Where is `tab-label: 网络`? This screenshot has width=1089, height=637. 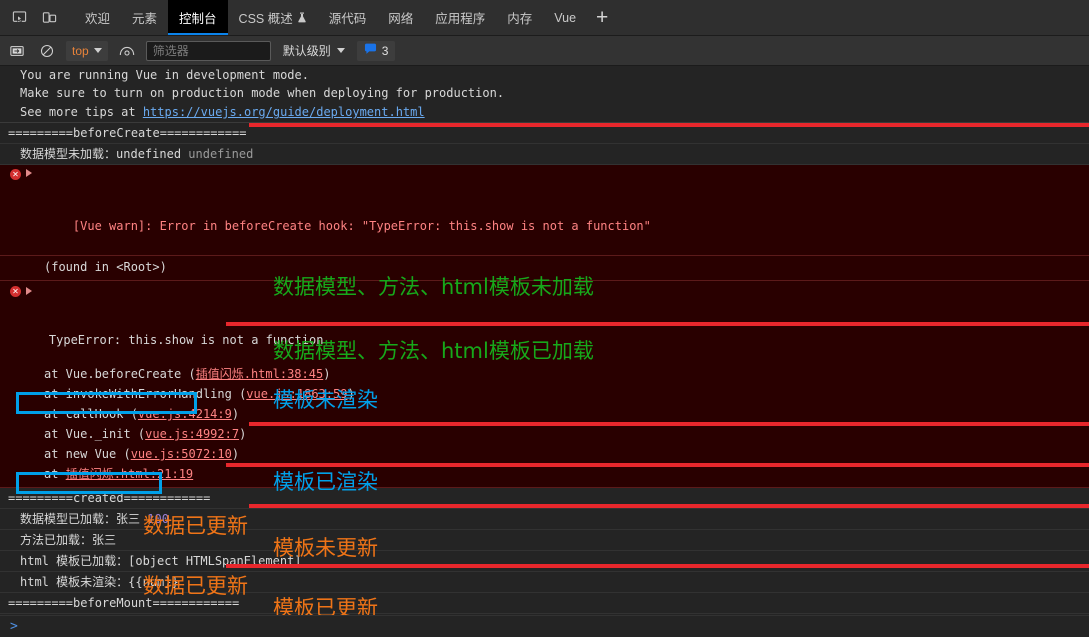 tab-label: 网络 is located at coordinates (401, 19).